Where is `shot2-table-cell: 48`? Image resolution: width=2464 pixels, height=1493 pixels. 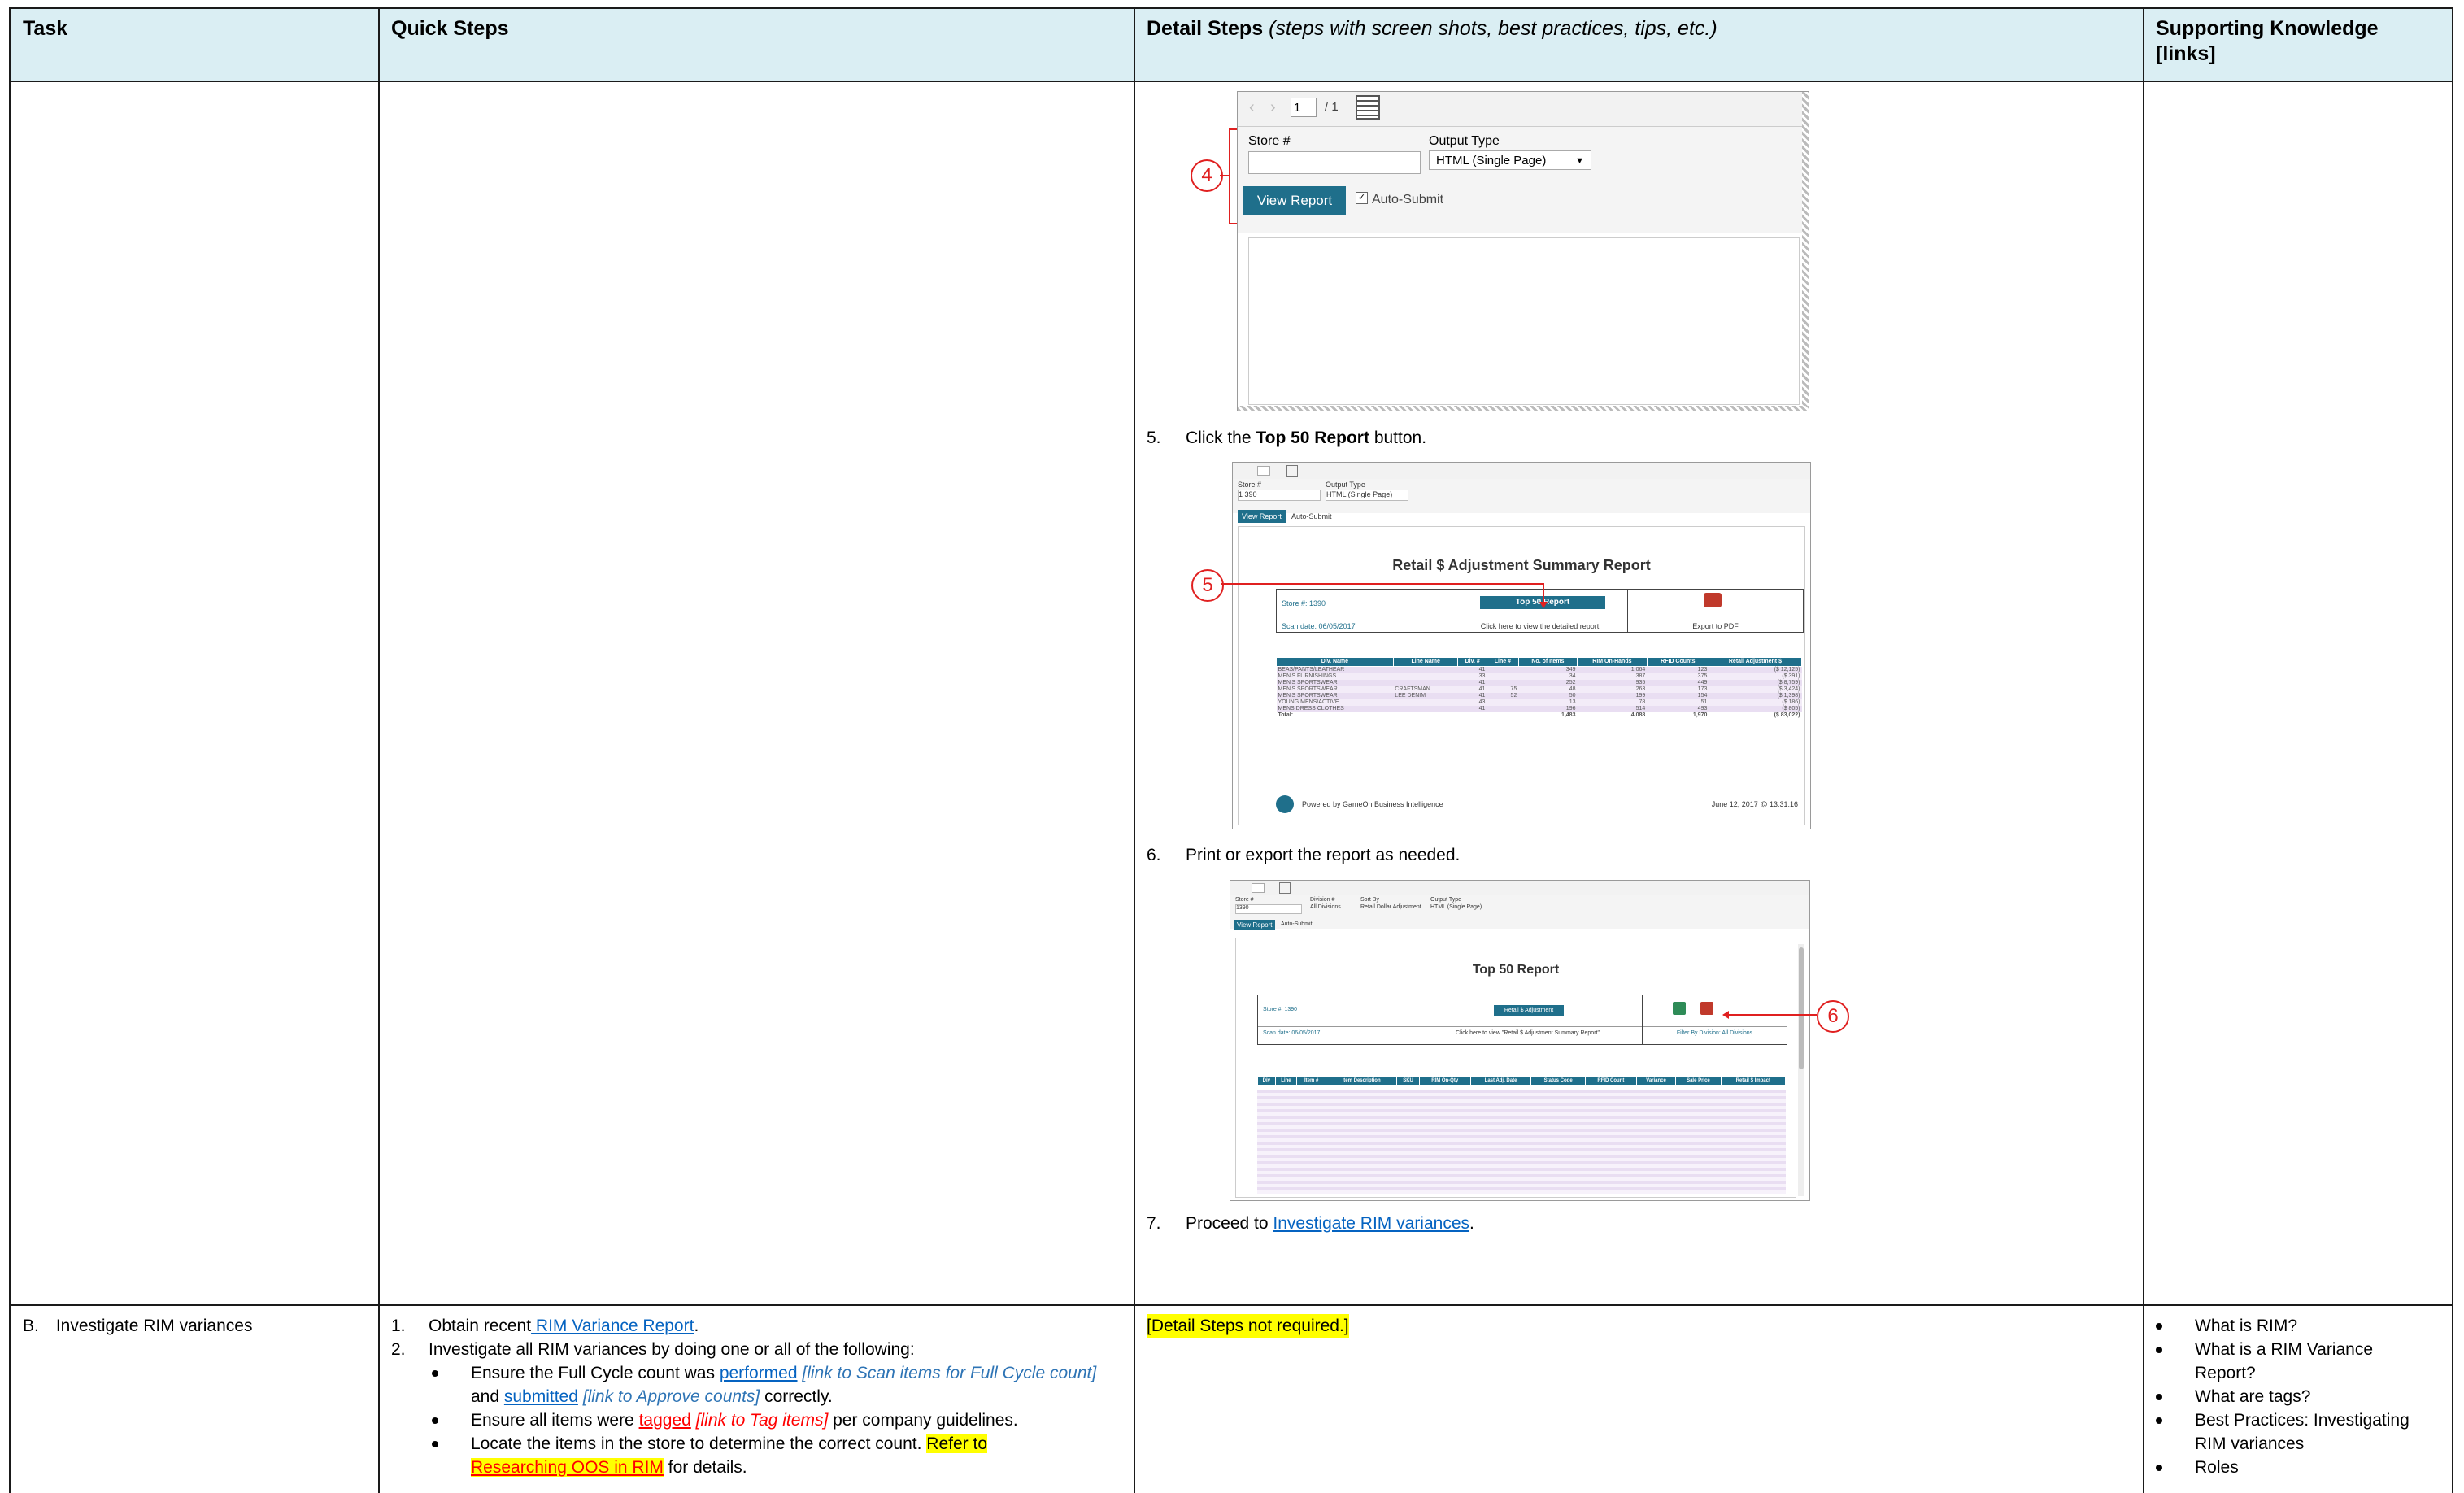
shot2-table-cell: 48 is located at coordinates (1572, 689).